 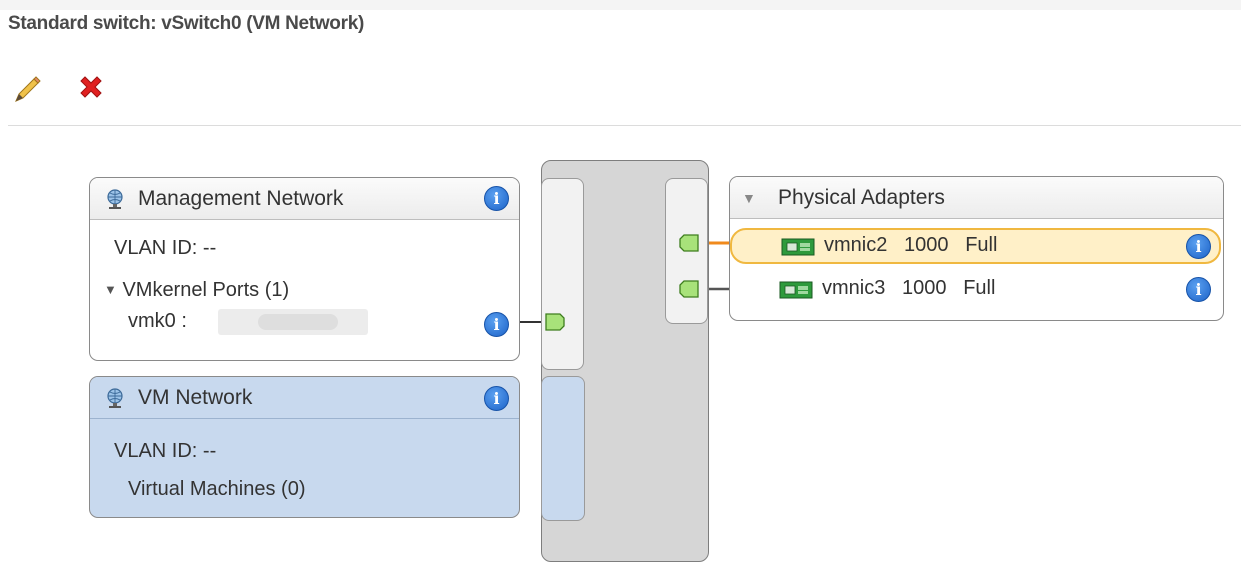 I want to click on remove-button, so click(x=91, y=89).